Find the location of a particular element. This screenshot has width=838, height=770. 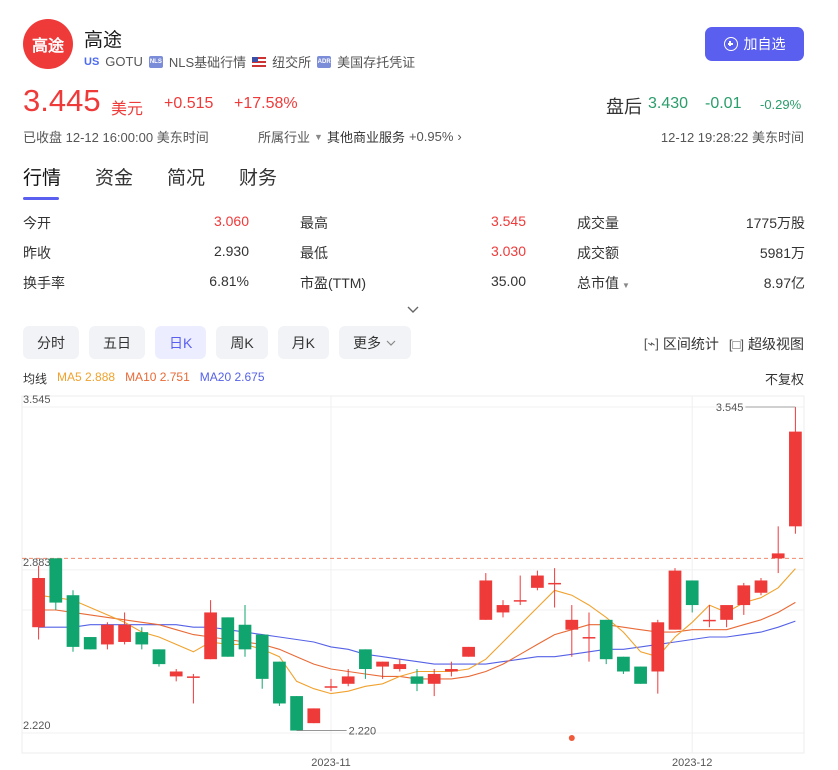

period-daily: 日K is located at coordinates (181, 342).